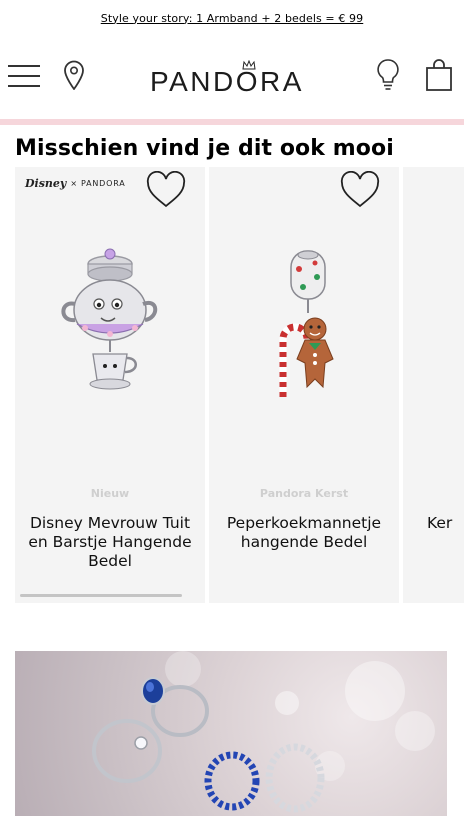  Describe the element at coordinates (308, 327) in the screenshot. I see `gingerbread-charm-image` at that location.